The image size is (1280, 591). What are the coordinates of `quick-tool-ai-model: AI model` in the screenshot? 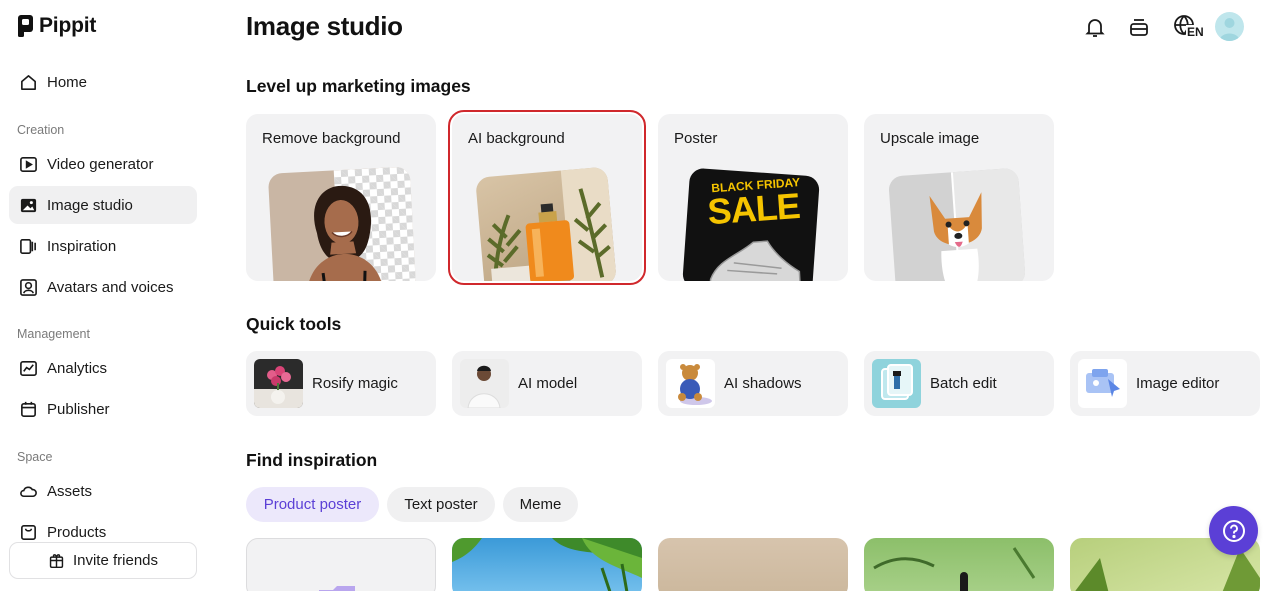 It's located at (547, 383).